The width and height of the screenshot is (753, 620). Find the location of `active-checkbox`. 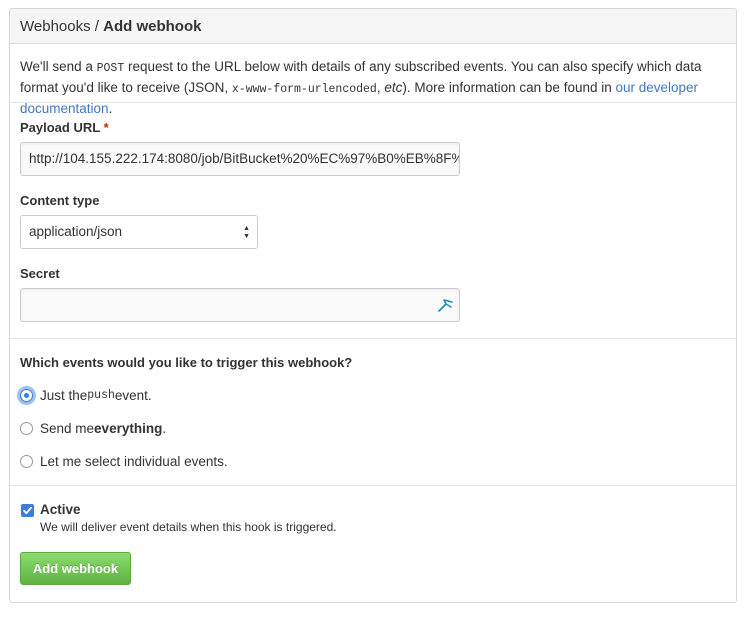

active-checkbox is located at coordinates (27, 510).